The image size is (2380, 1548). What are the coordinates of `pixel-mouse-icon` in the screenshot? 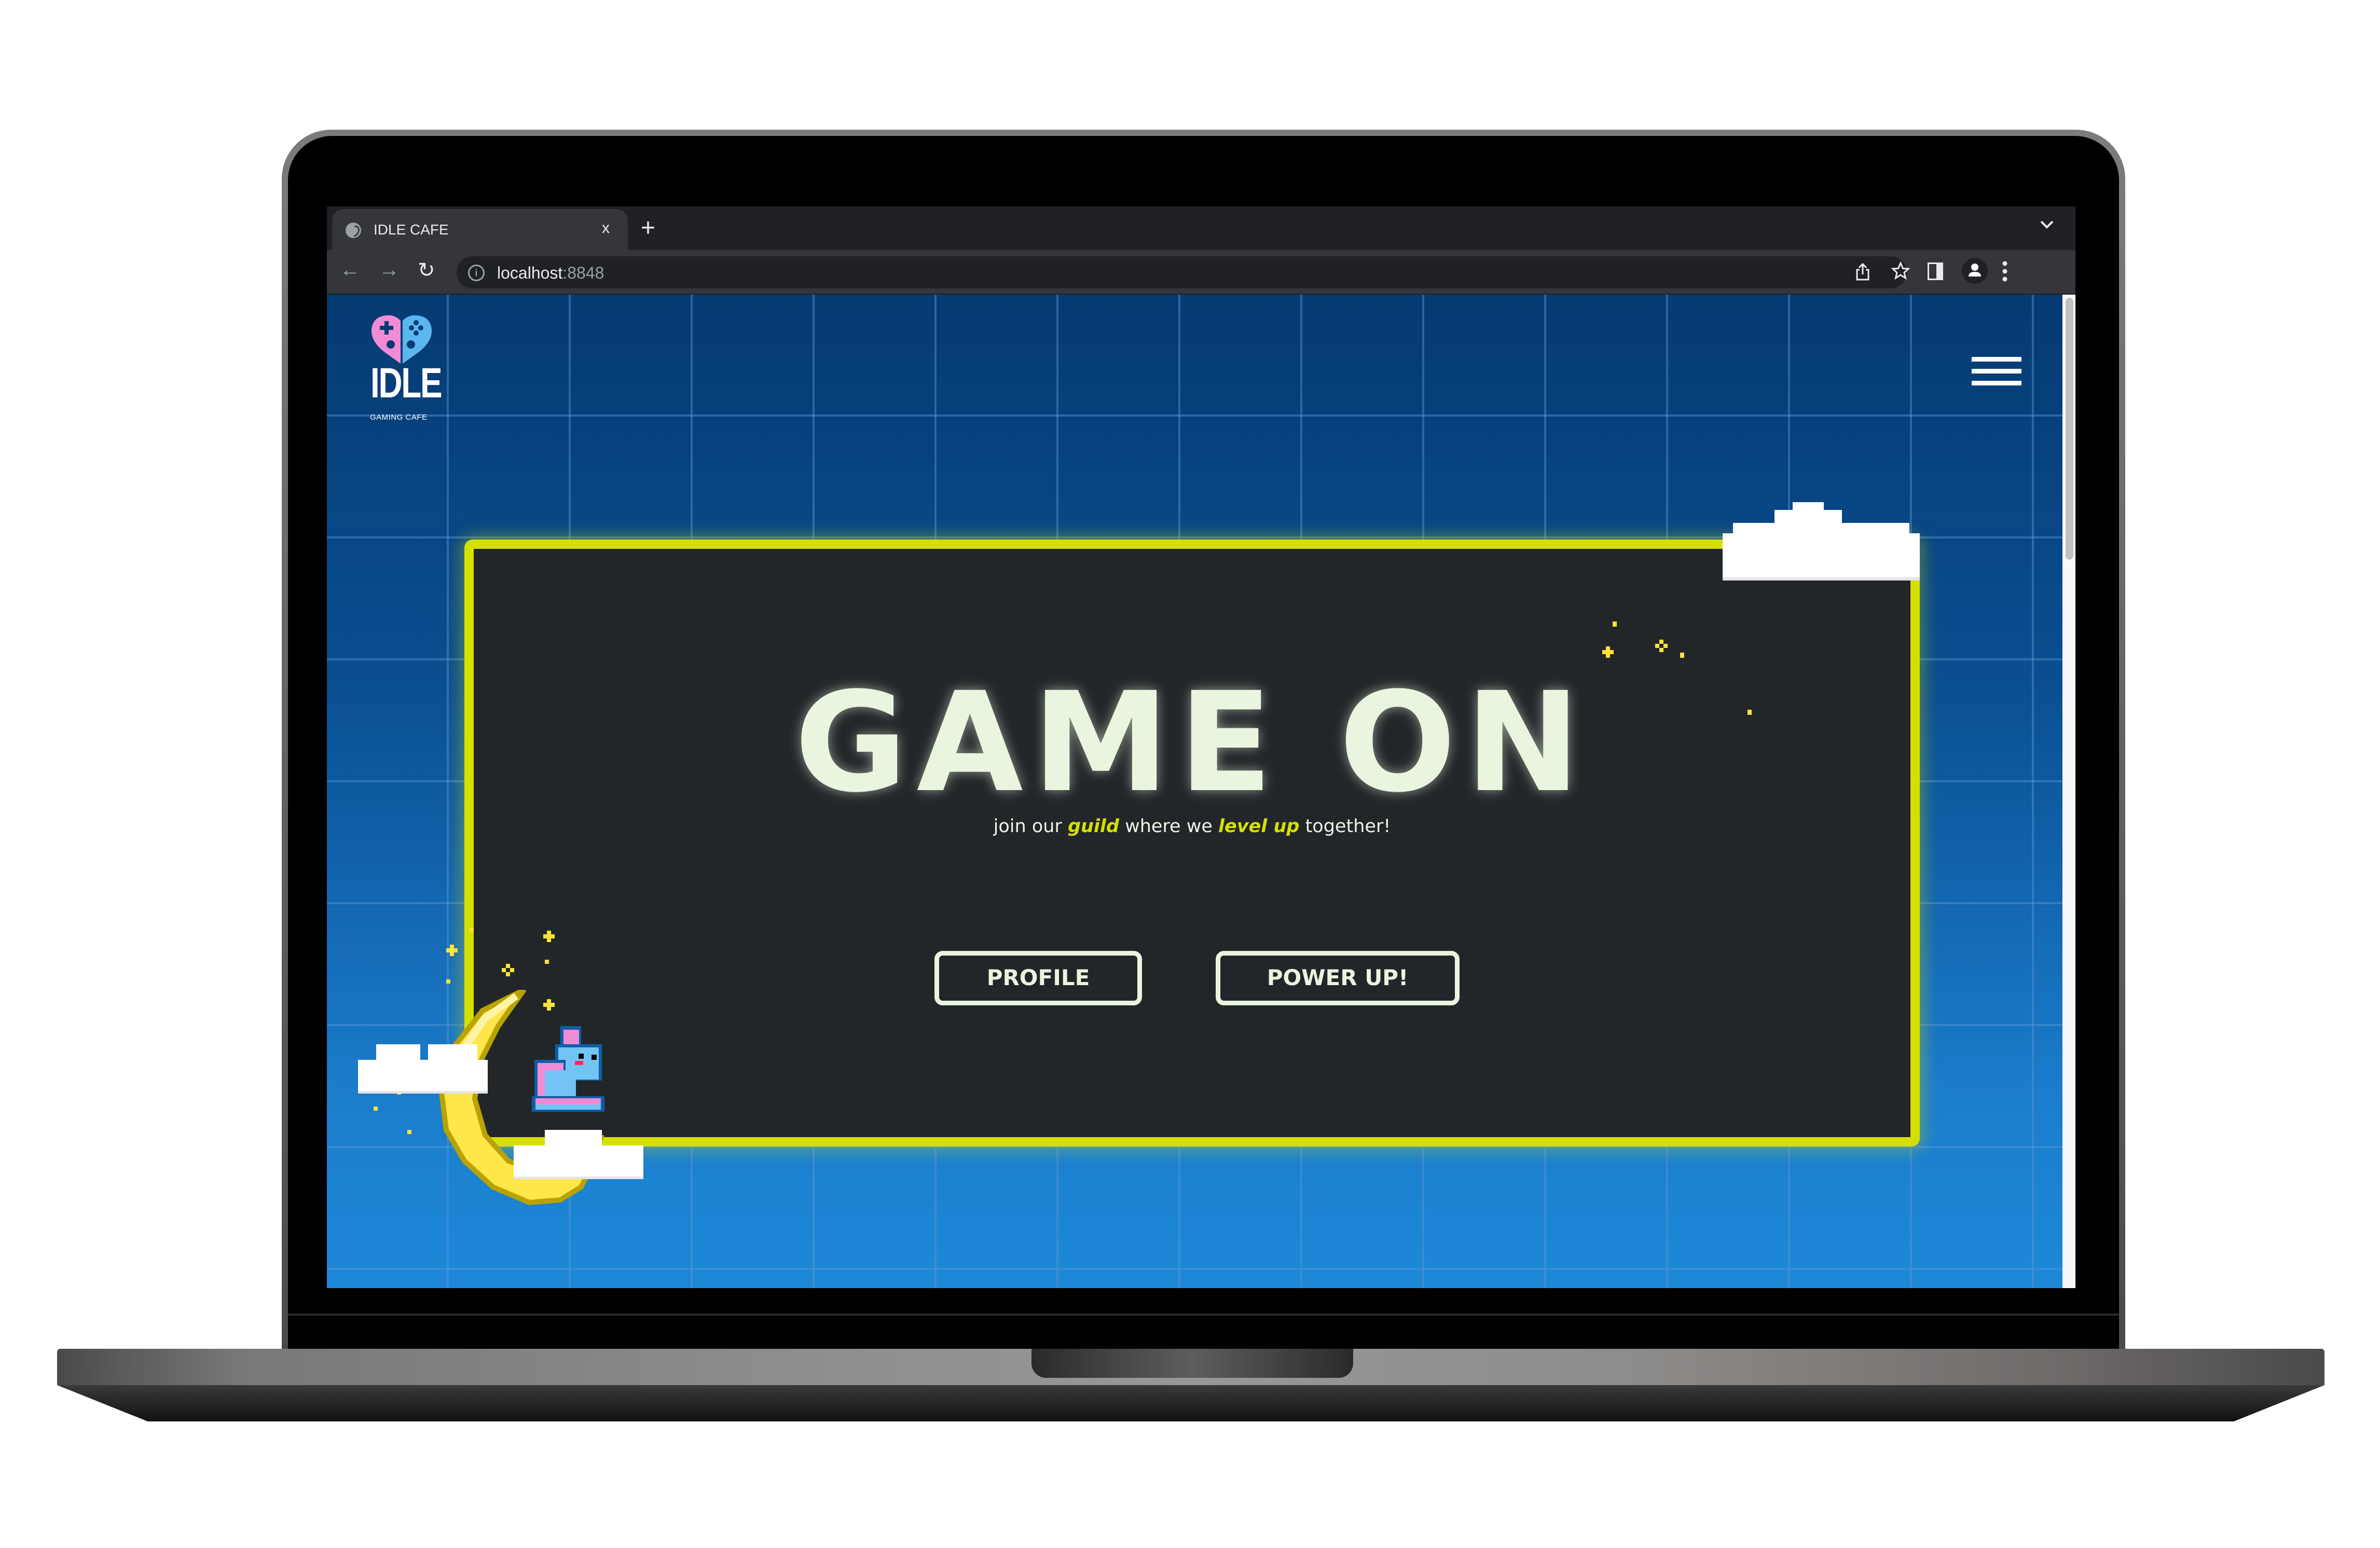 It's located at (568, 1069).